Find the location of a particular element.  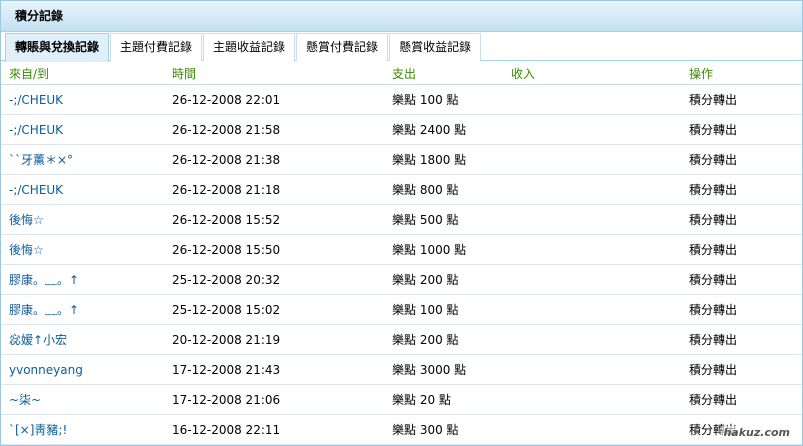

table-row: ~柒~ 17-12-2008 21:06 樂點 20 點 積分轉出 is located at coordinates (401, 399).